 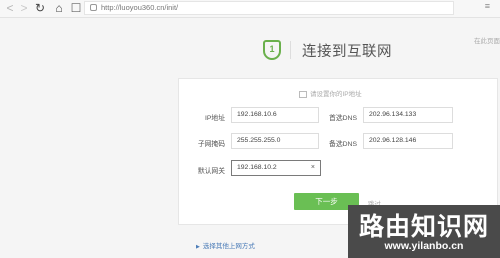 I want to click on page-icon, so click(x=93, y=7).